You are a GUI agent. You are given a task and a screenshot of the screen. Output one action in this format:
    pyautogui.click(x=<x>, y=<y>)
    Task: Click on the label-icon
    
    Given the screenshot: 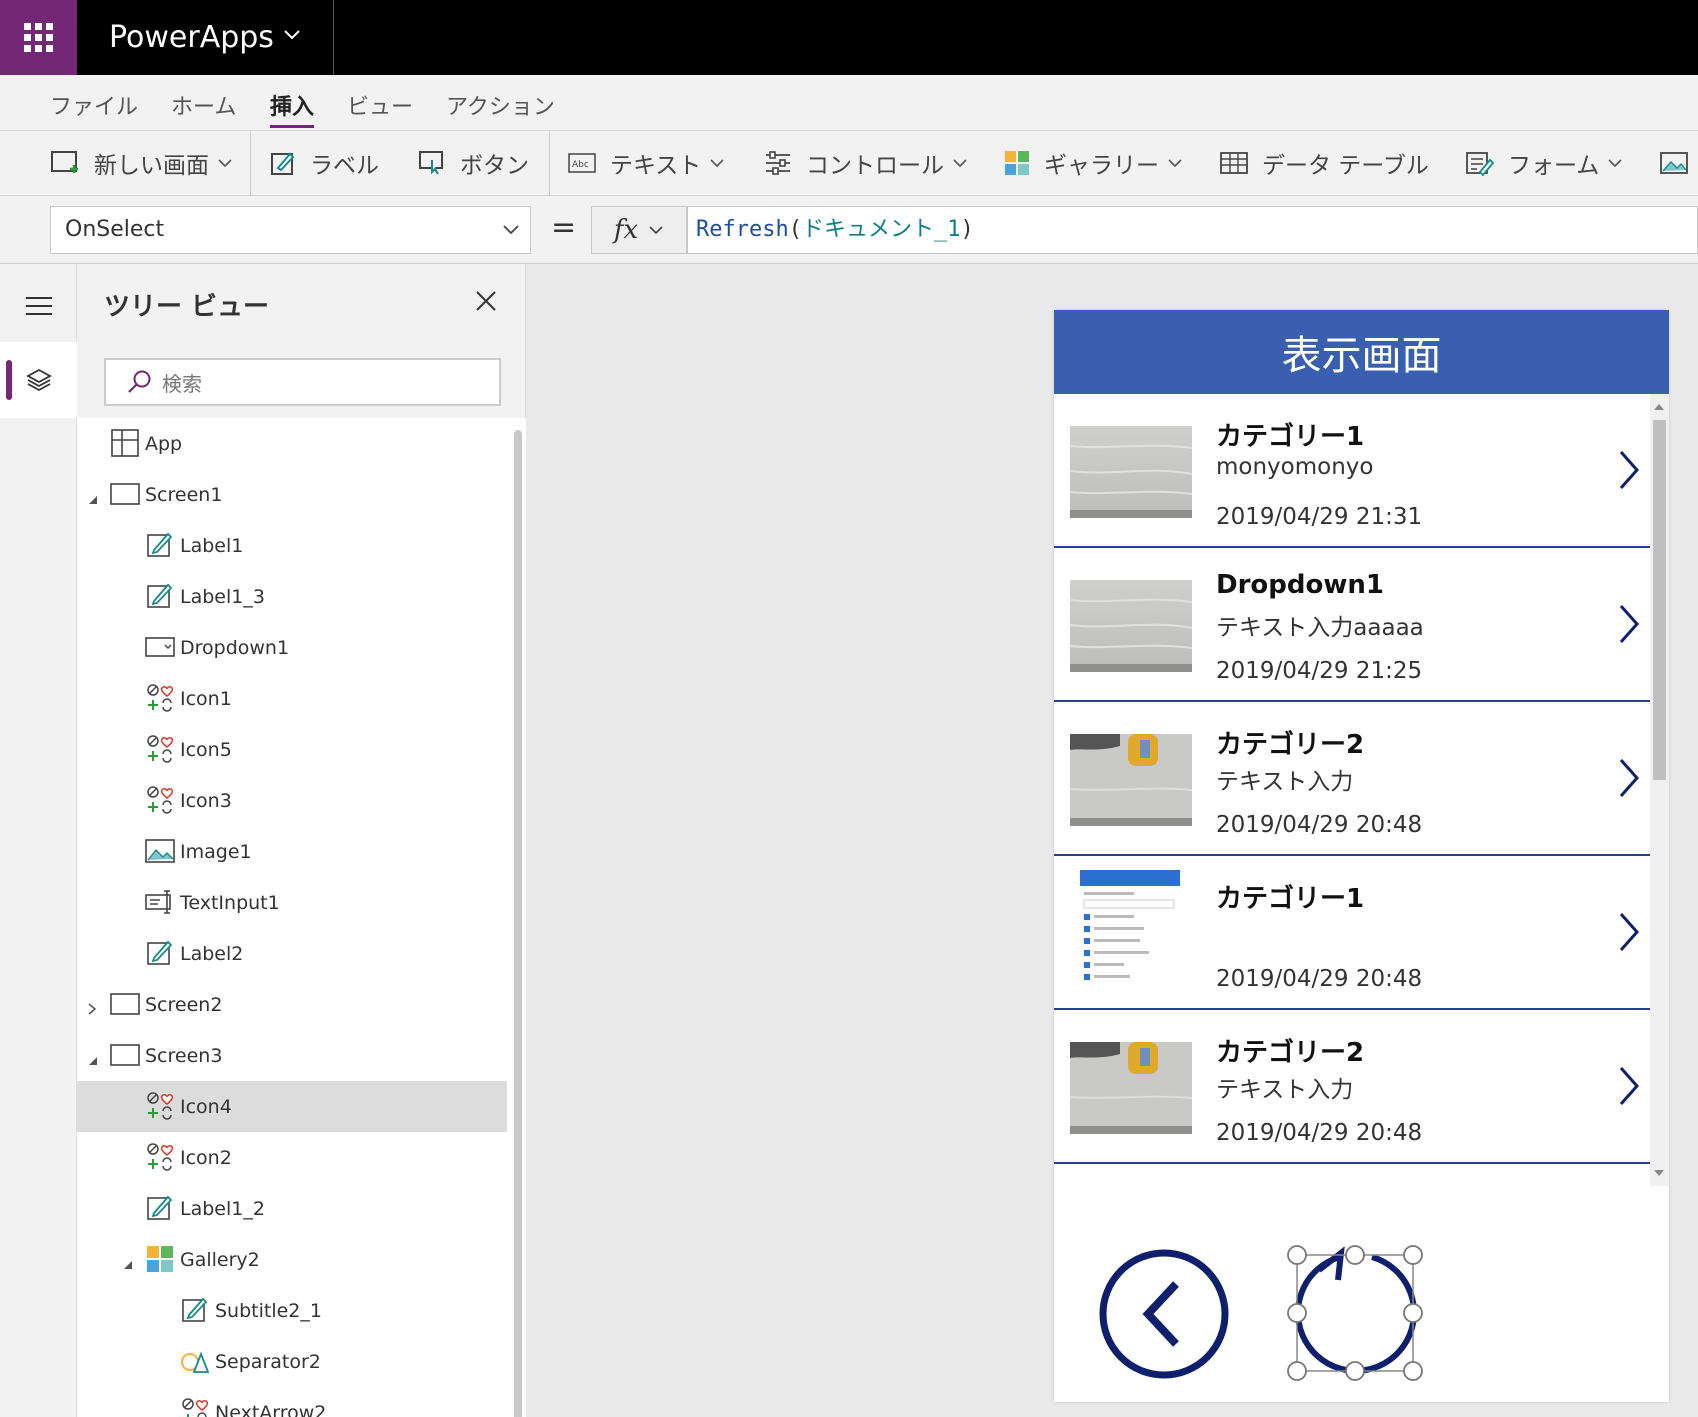 What is the action you would take?
    pyautogui.click(x=195, y=1310)
    